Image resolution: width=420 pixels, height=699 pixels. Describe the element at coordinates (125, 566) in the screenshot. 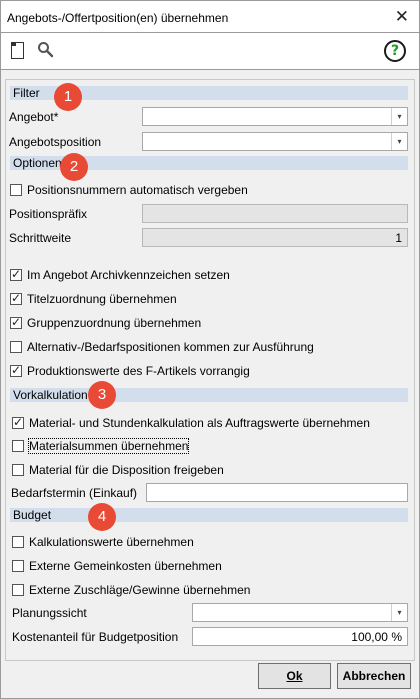

I see `external-overhead-label: Externe Gemeinkosten übernehmen` at that location.